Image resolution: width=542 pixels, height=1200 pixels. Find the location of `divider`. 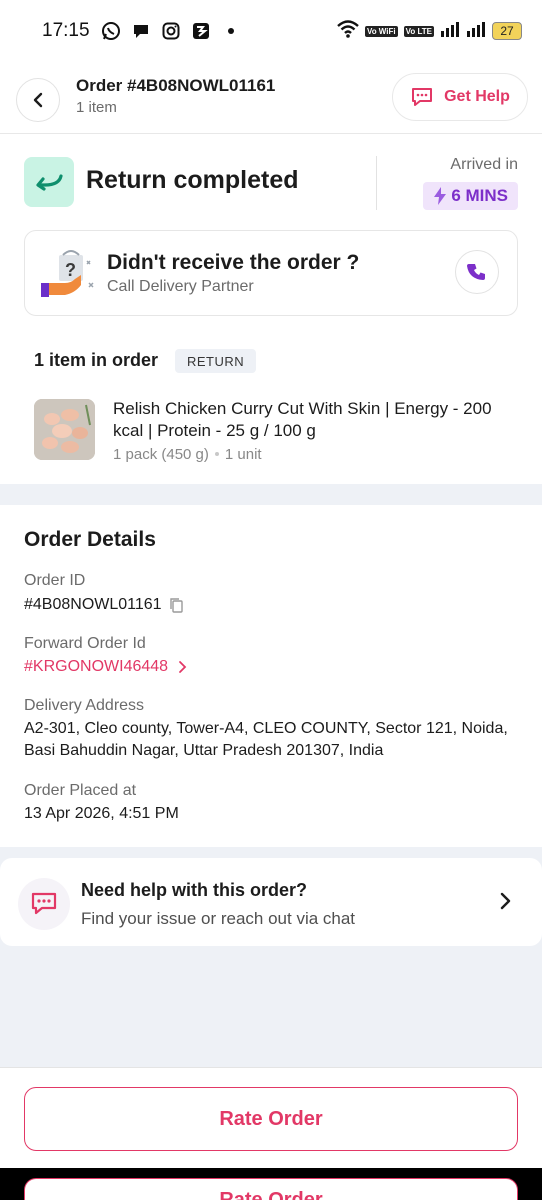

divider is located at coordinates (376, 183).